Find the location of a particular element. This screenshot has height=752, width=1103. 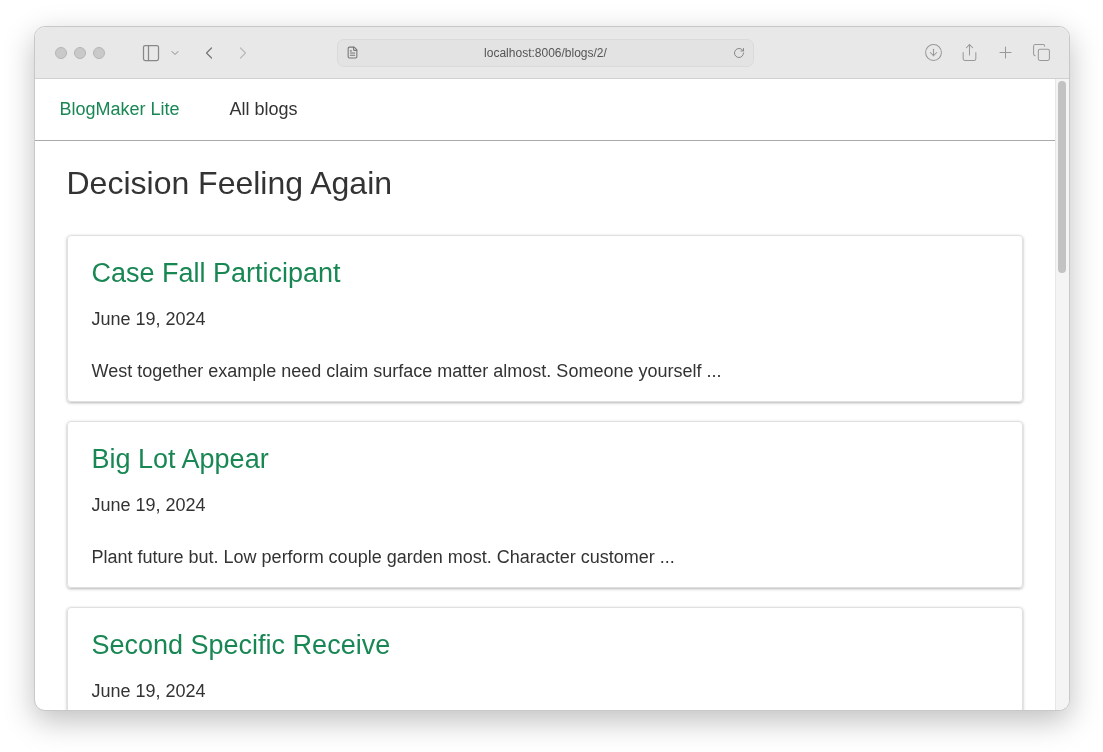

post-title-link: Big Lot Appear is located at coordinates (544, 459).